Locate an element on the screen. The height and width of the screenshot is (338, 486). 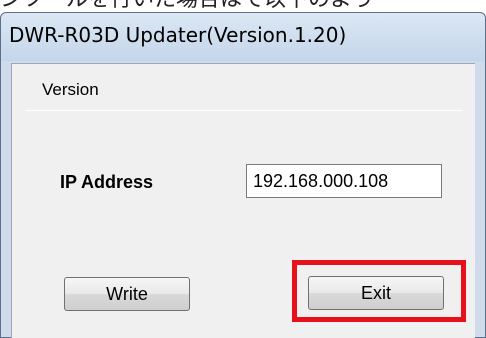
document-caption: ンツールを行いた場合はて以下のよう is located at coordinates (243, 6).